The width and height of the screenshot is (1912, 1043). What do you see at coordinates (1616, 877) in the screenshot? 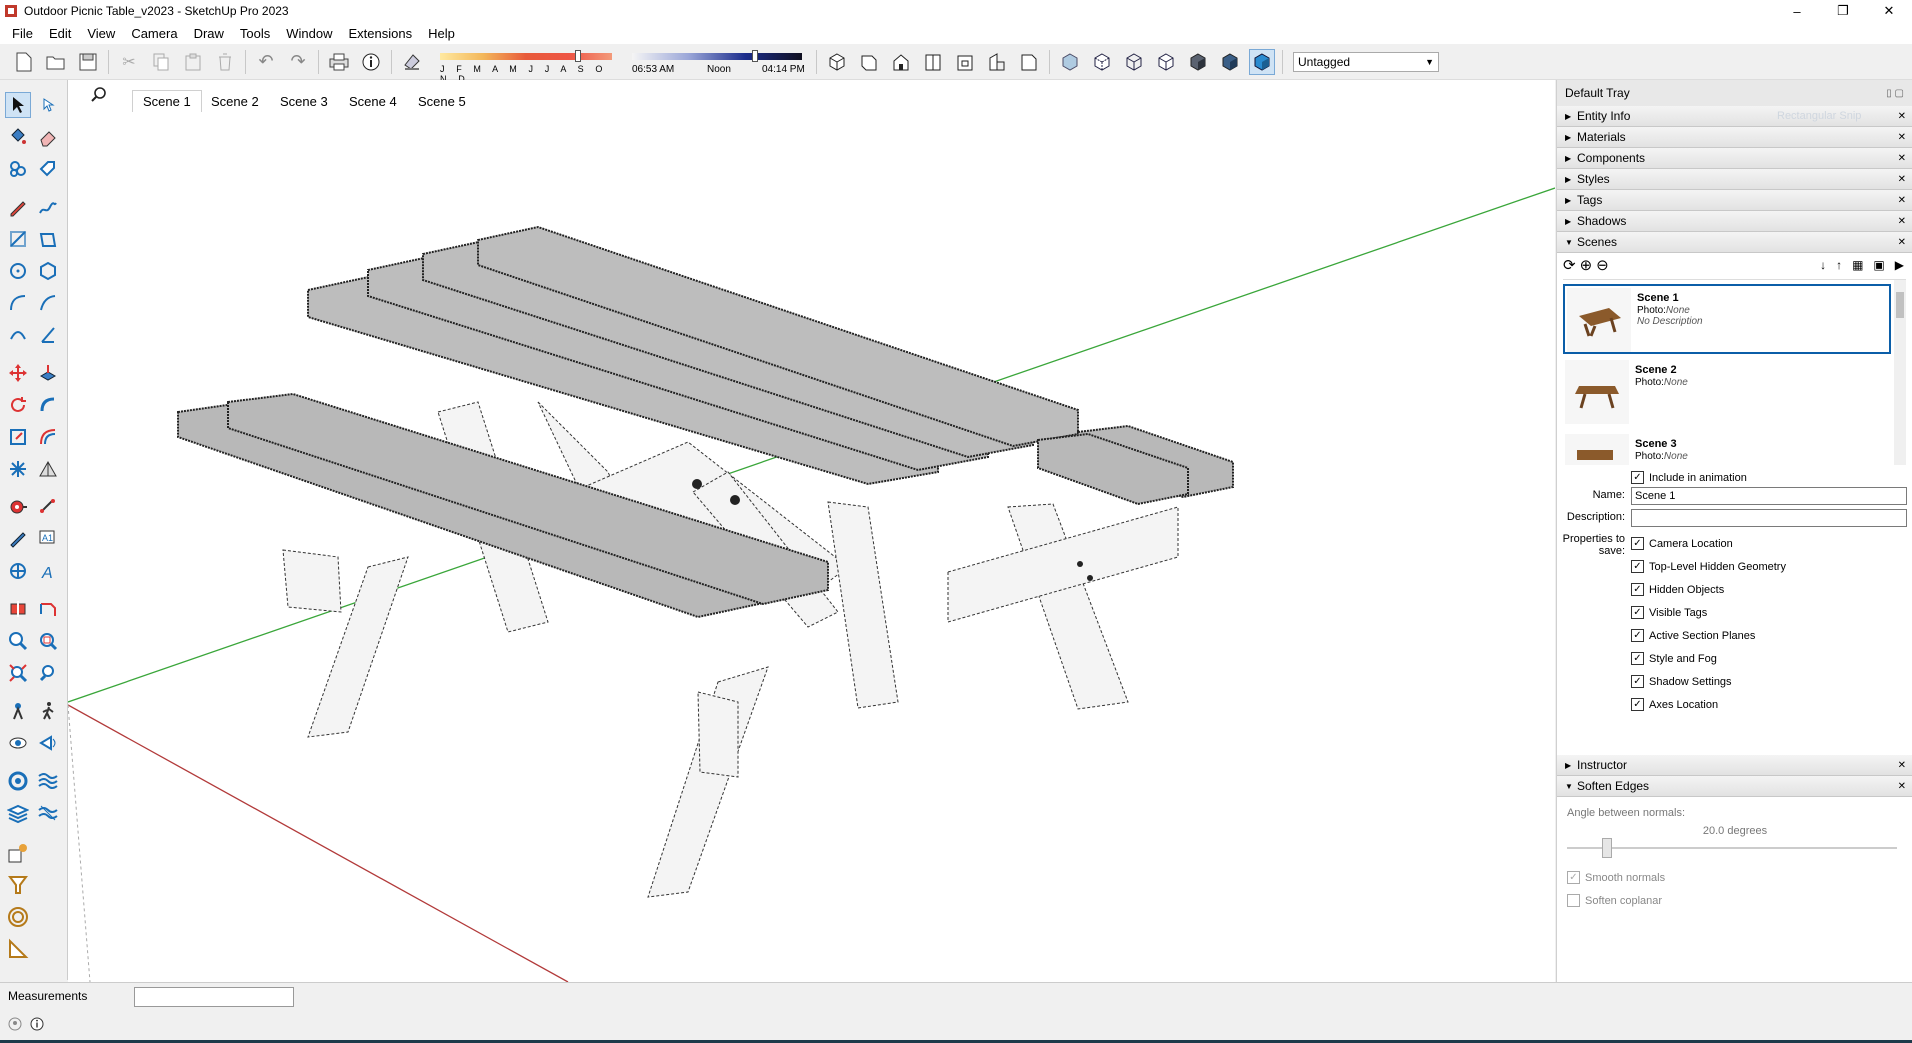
I see `smooth-normals-checkbox: ✓ Smooth normals` at bounding box center [1616, 877].